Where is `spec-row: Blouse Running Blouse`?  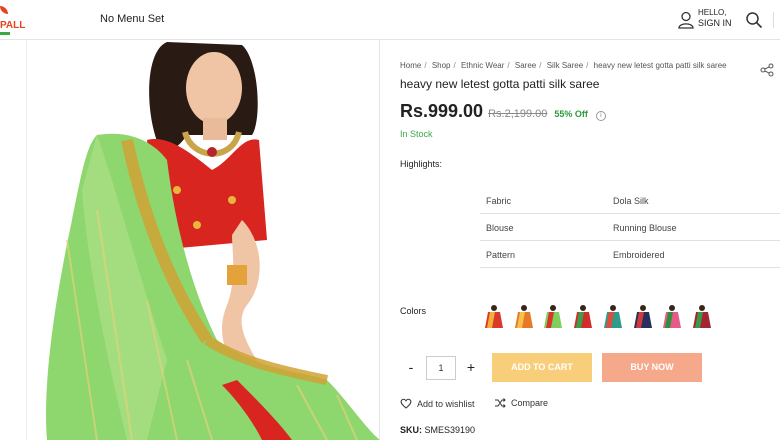
spec-row: Blouse Running Blouse is located at coordinates (630, 227).